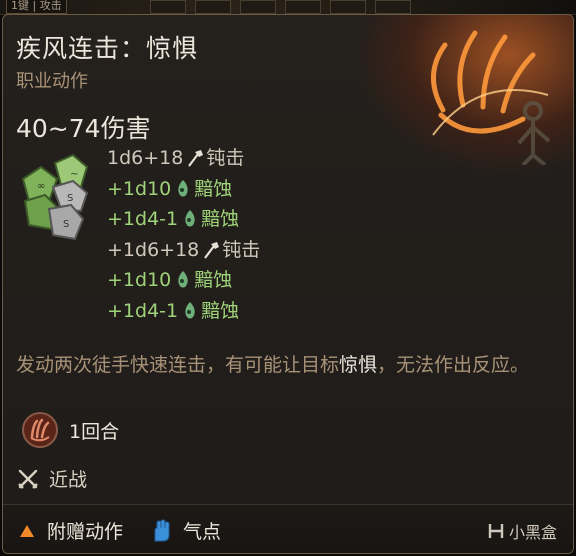 Image resolution: width=576 pixels, height=556 pixels. What do you see at coordinates (40, 430) in the screenshot?
I see `frightened-status-icon` at bounding box center [40, 430].